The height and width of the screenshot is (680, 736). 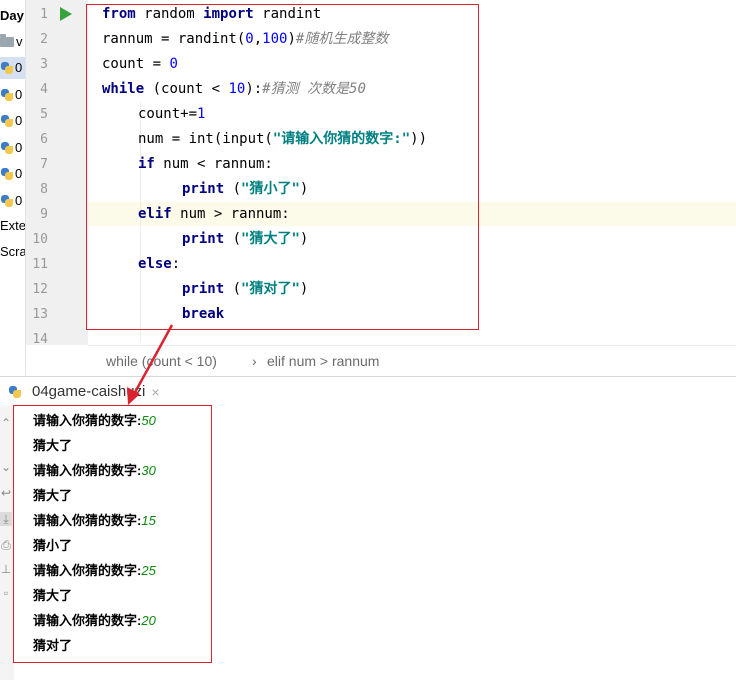 What do you see at coordinates (150, 364) in the screenshot?
I see `annotation-arrow` at bounding box center [150, 364].